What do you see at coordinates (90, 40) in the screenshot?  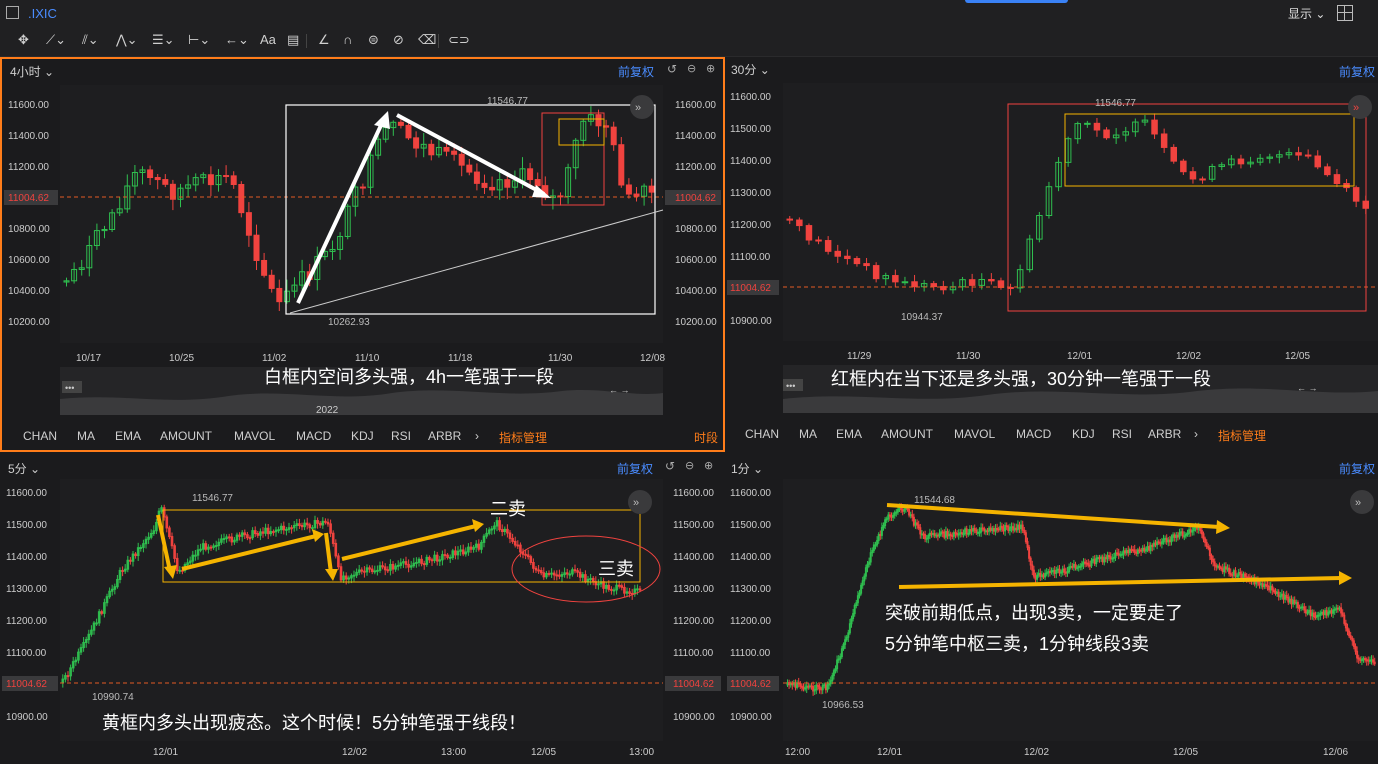 I see `channel-icon: ⫽⌄` at bounding box center [90, 40].